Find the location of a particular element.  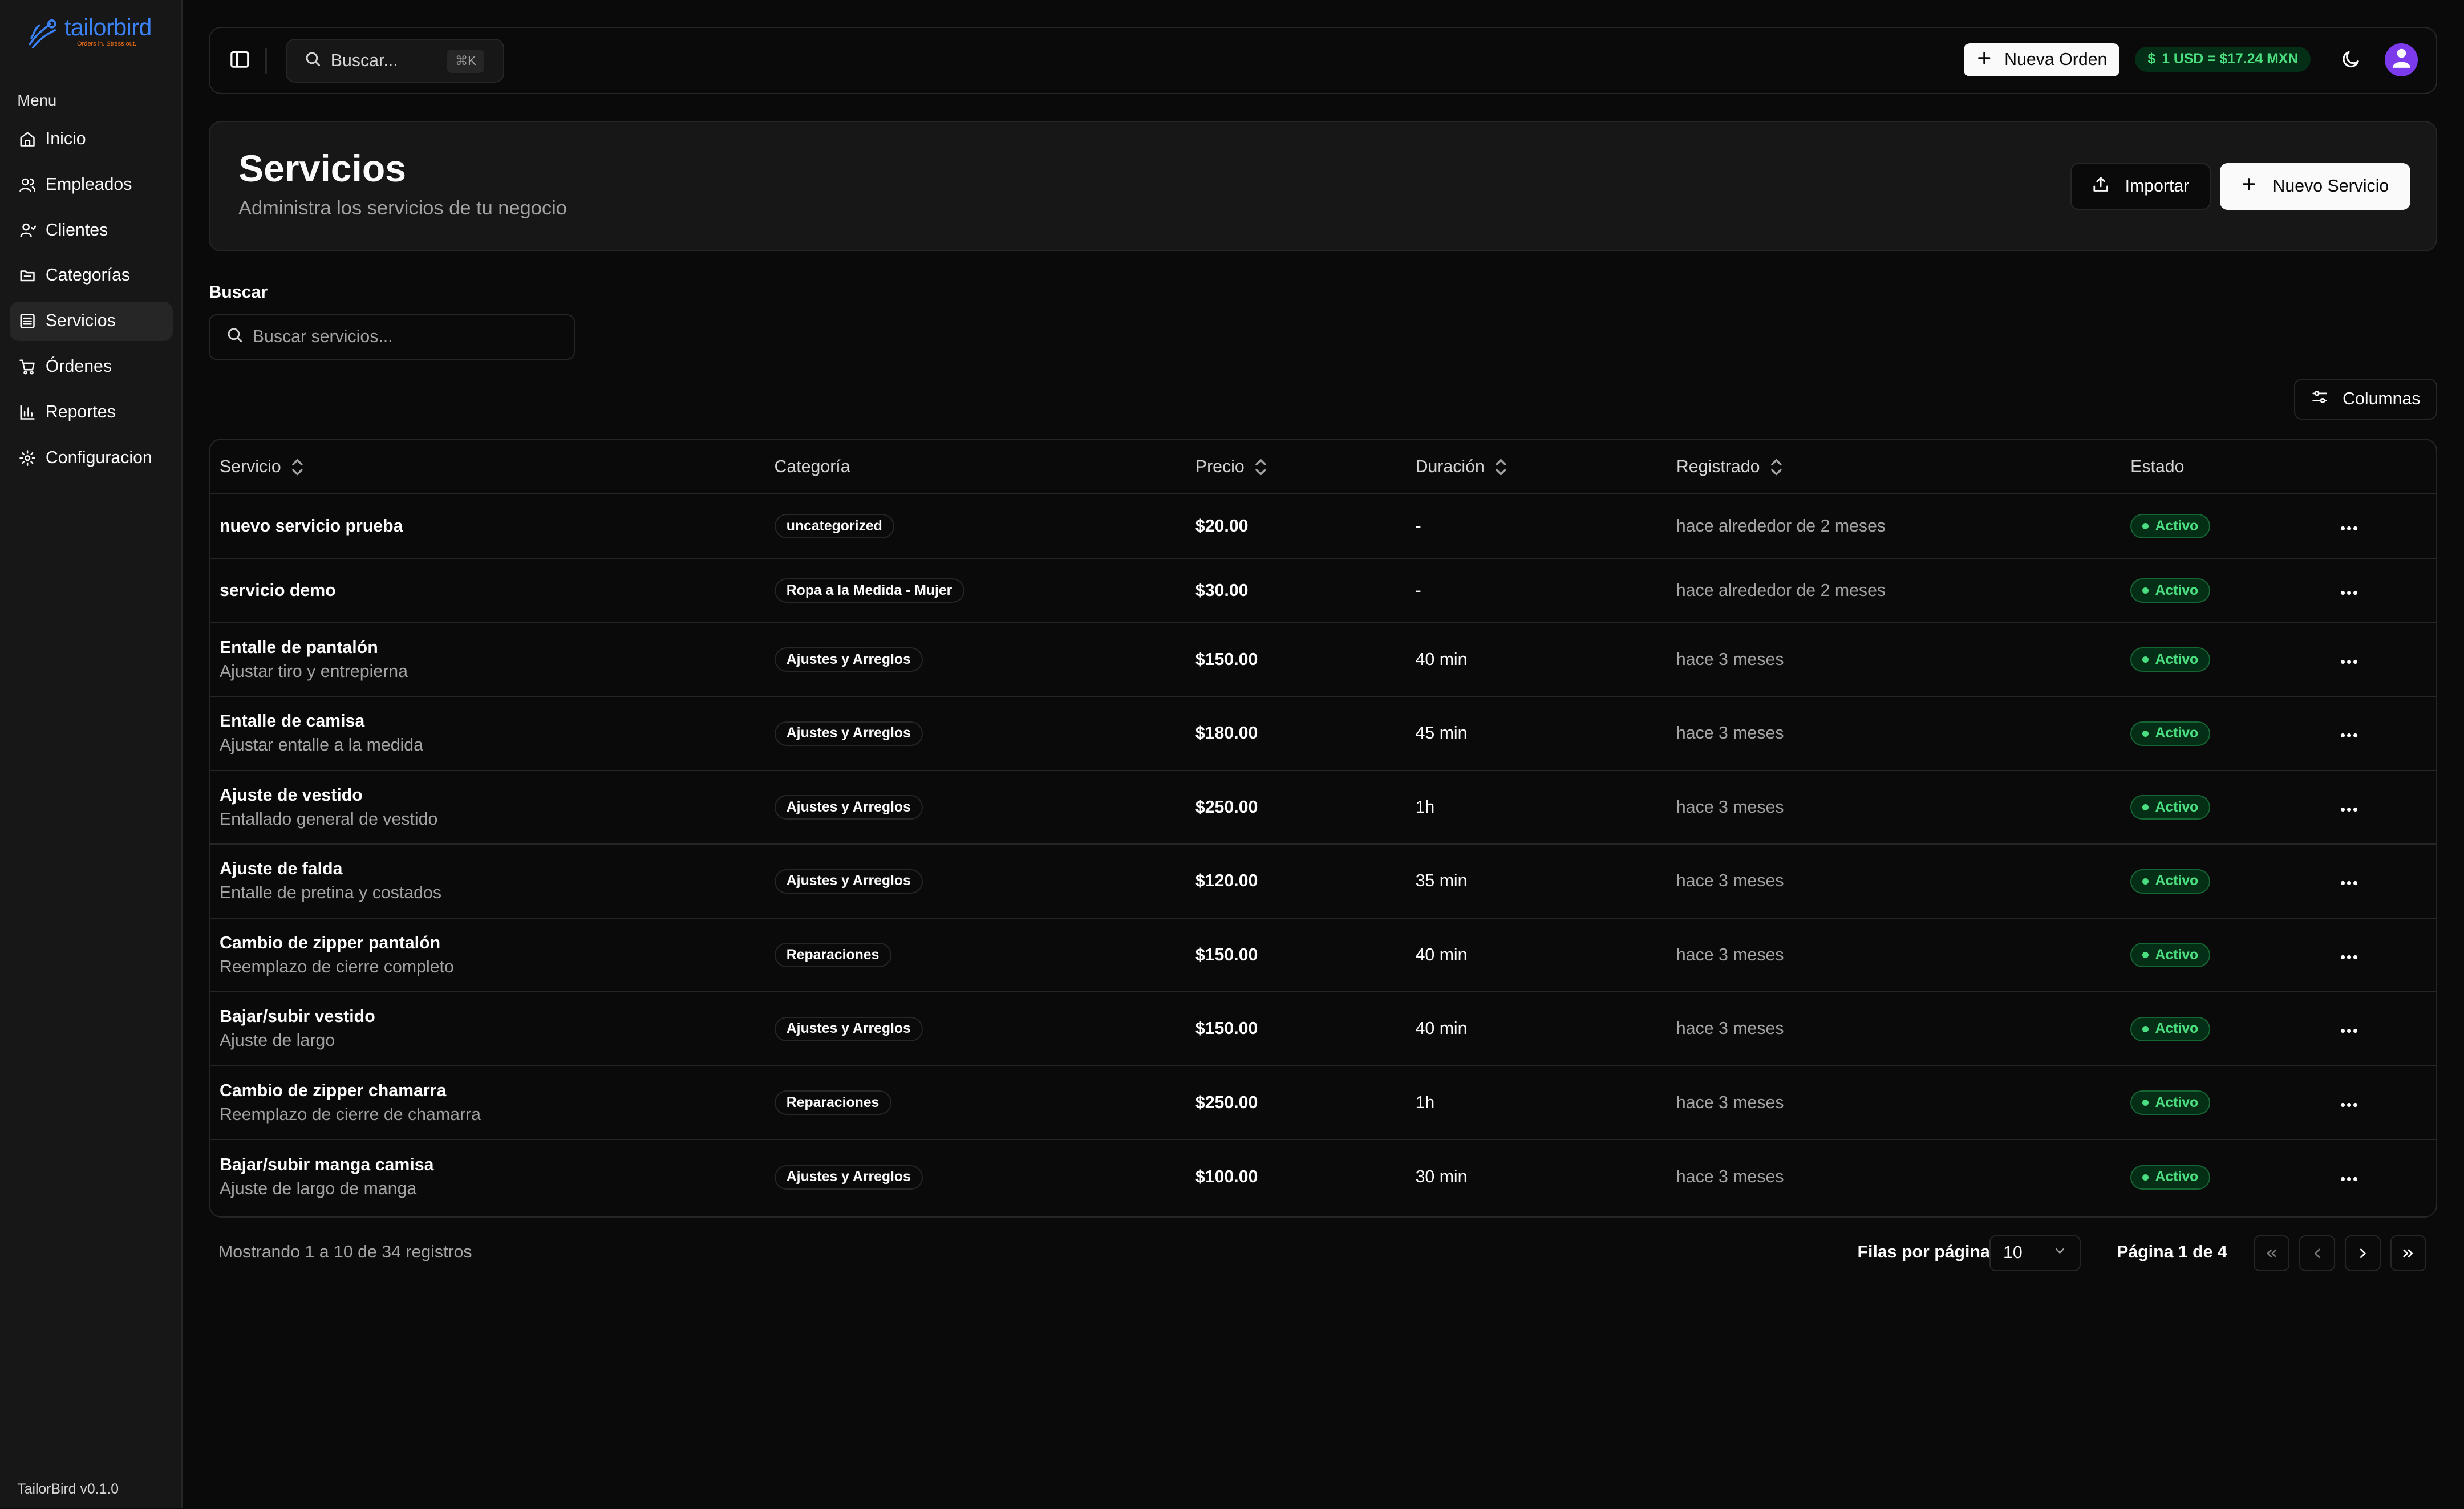

moon-icon is located at coordinates (2351, 59).